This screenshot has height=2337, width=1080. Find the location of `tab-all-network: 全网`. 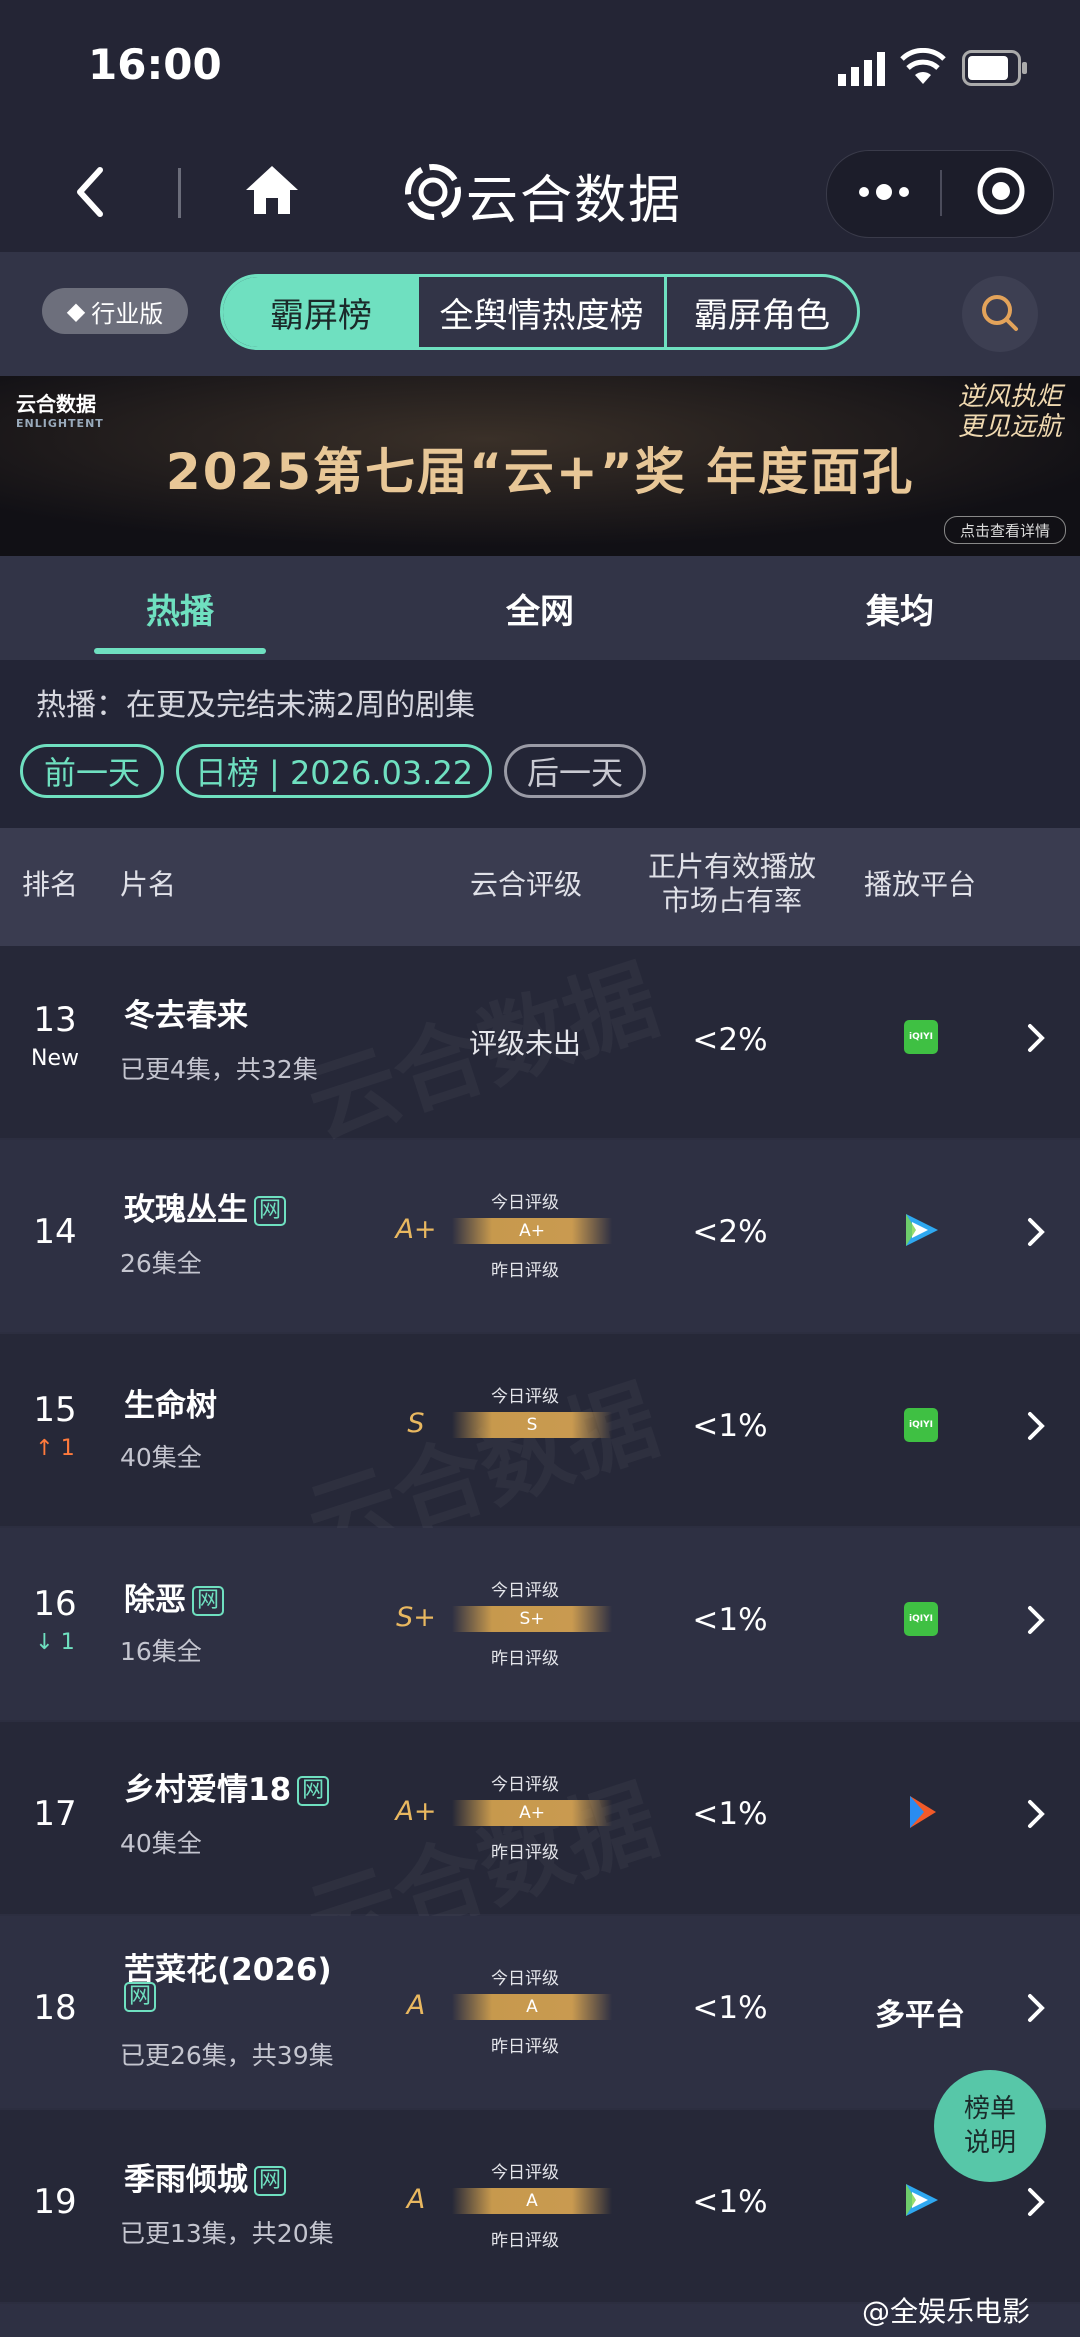

tab-all-network: 全网 is located at coordinates (540, 608).